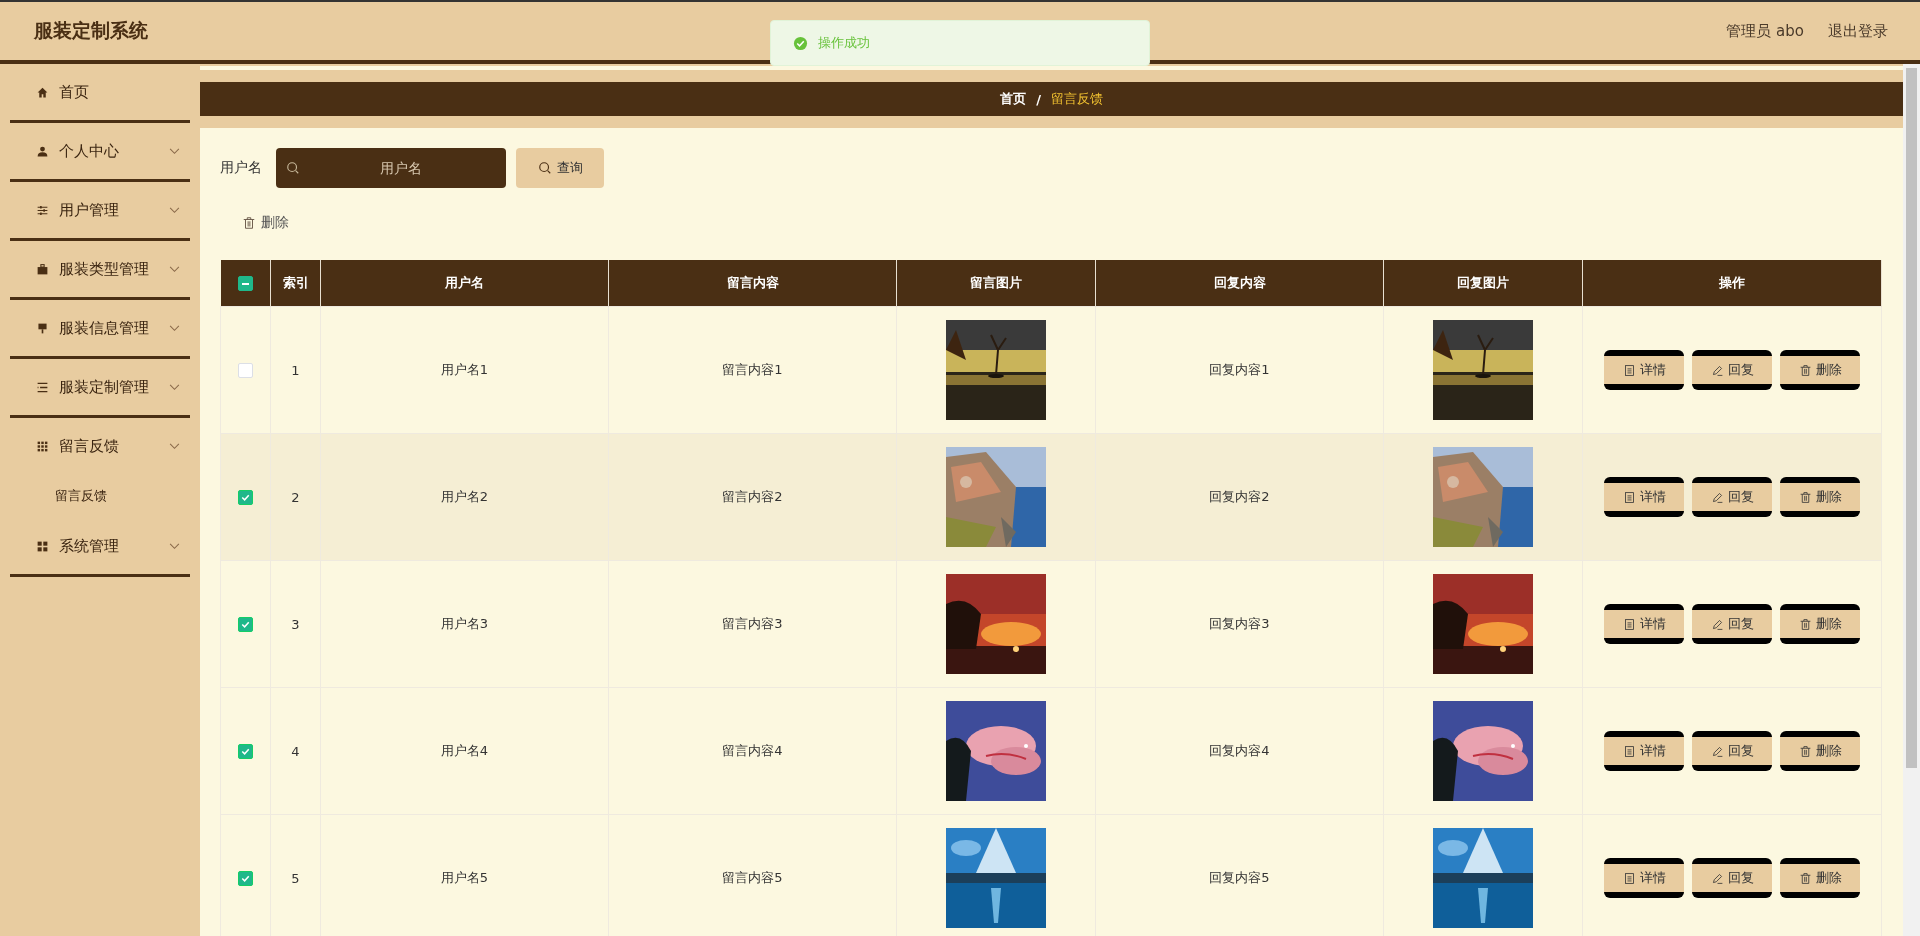 This screenshot has width=1920, height=936. I want to click on logout-link: 退出登录, so click(1858, 31).